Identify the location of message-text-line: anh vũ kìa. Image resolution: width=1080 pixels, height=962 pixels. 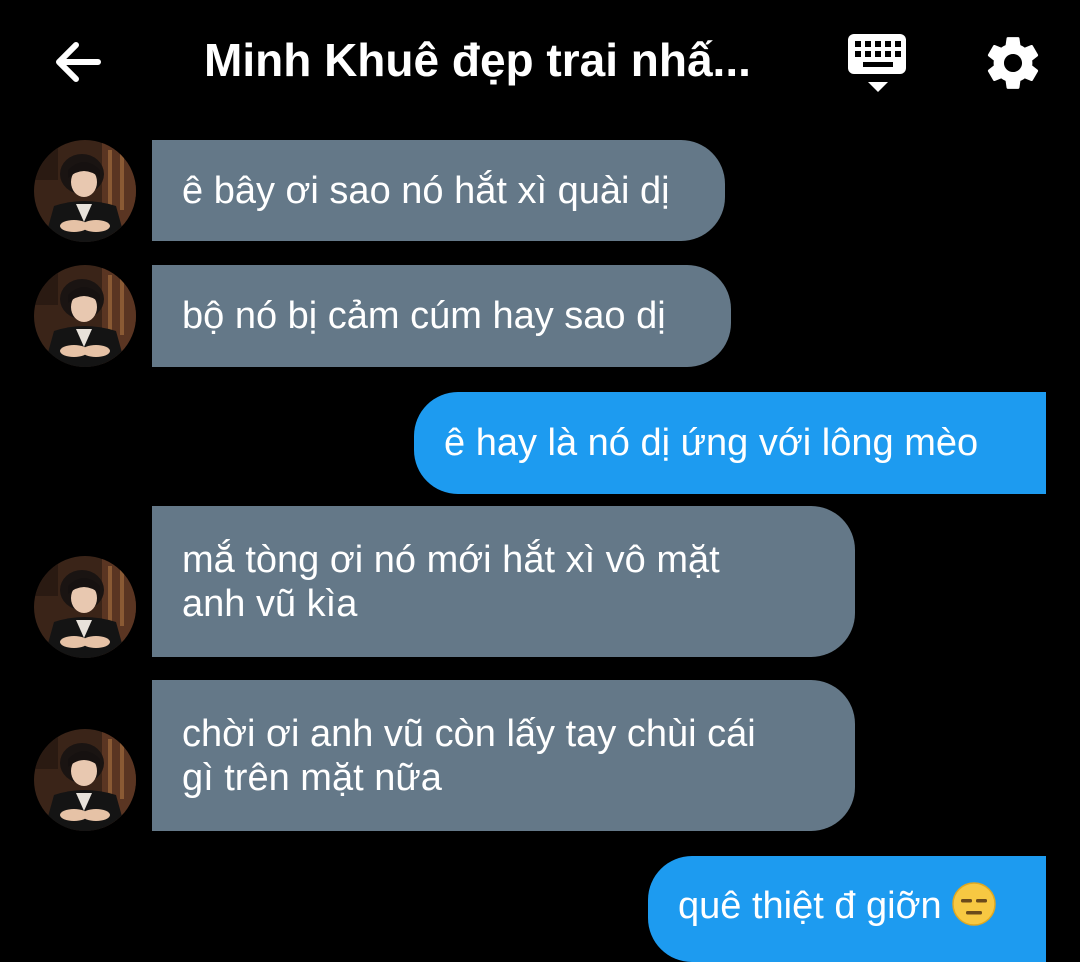
(270, 603).